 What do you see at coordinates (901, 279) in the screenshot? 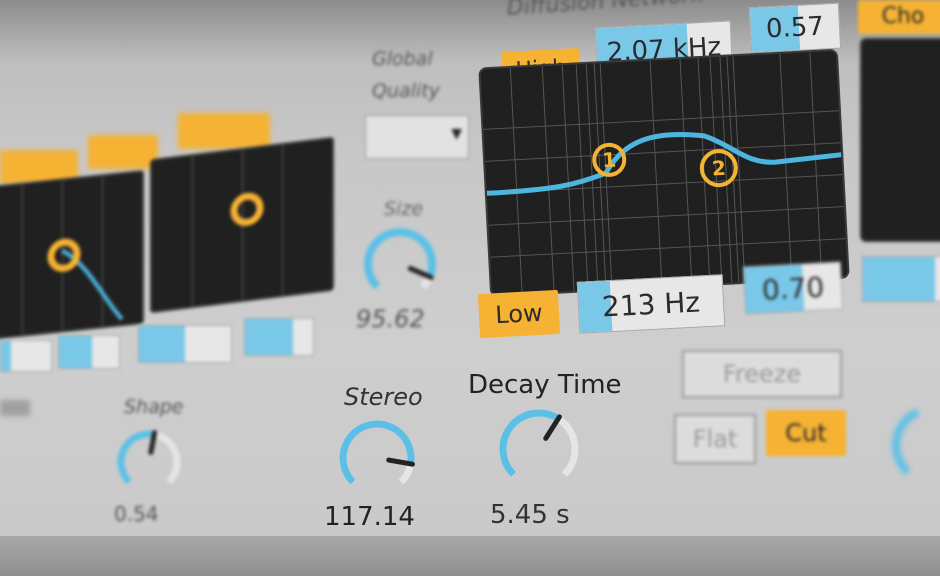
I see `chorus-field` at bounding box center [901, 279].